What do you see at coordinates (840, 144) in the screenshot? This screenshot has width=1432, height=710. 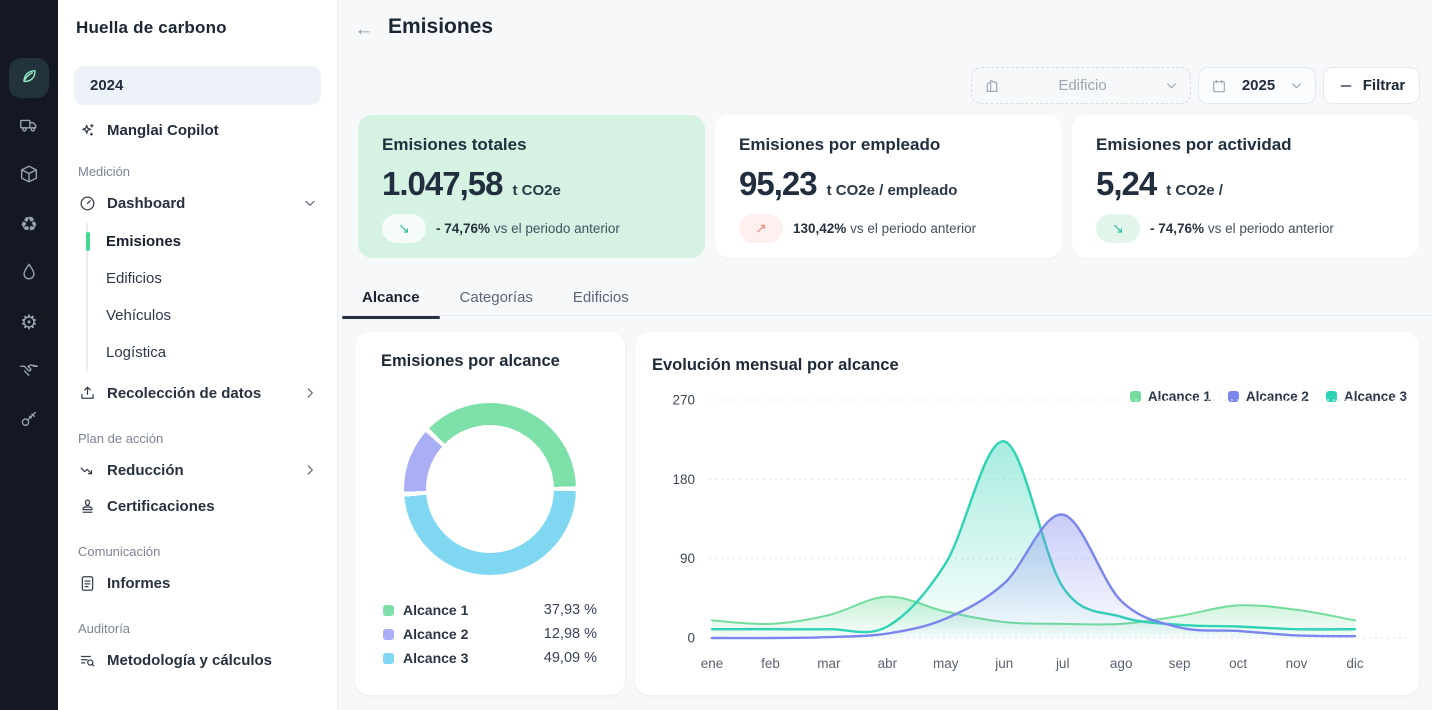 I see `stat-title: Emisiones por empleado` at bounding box center [840, 144].